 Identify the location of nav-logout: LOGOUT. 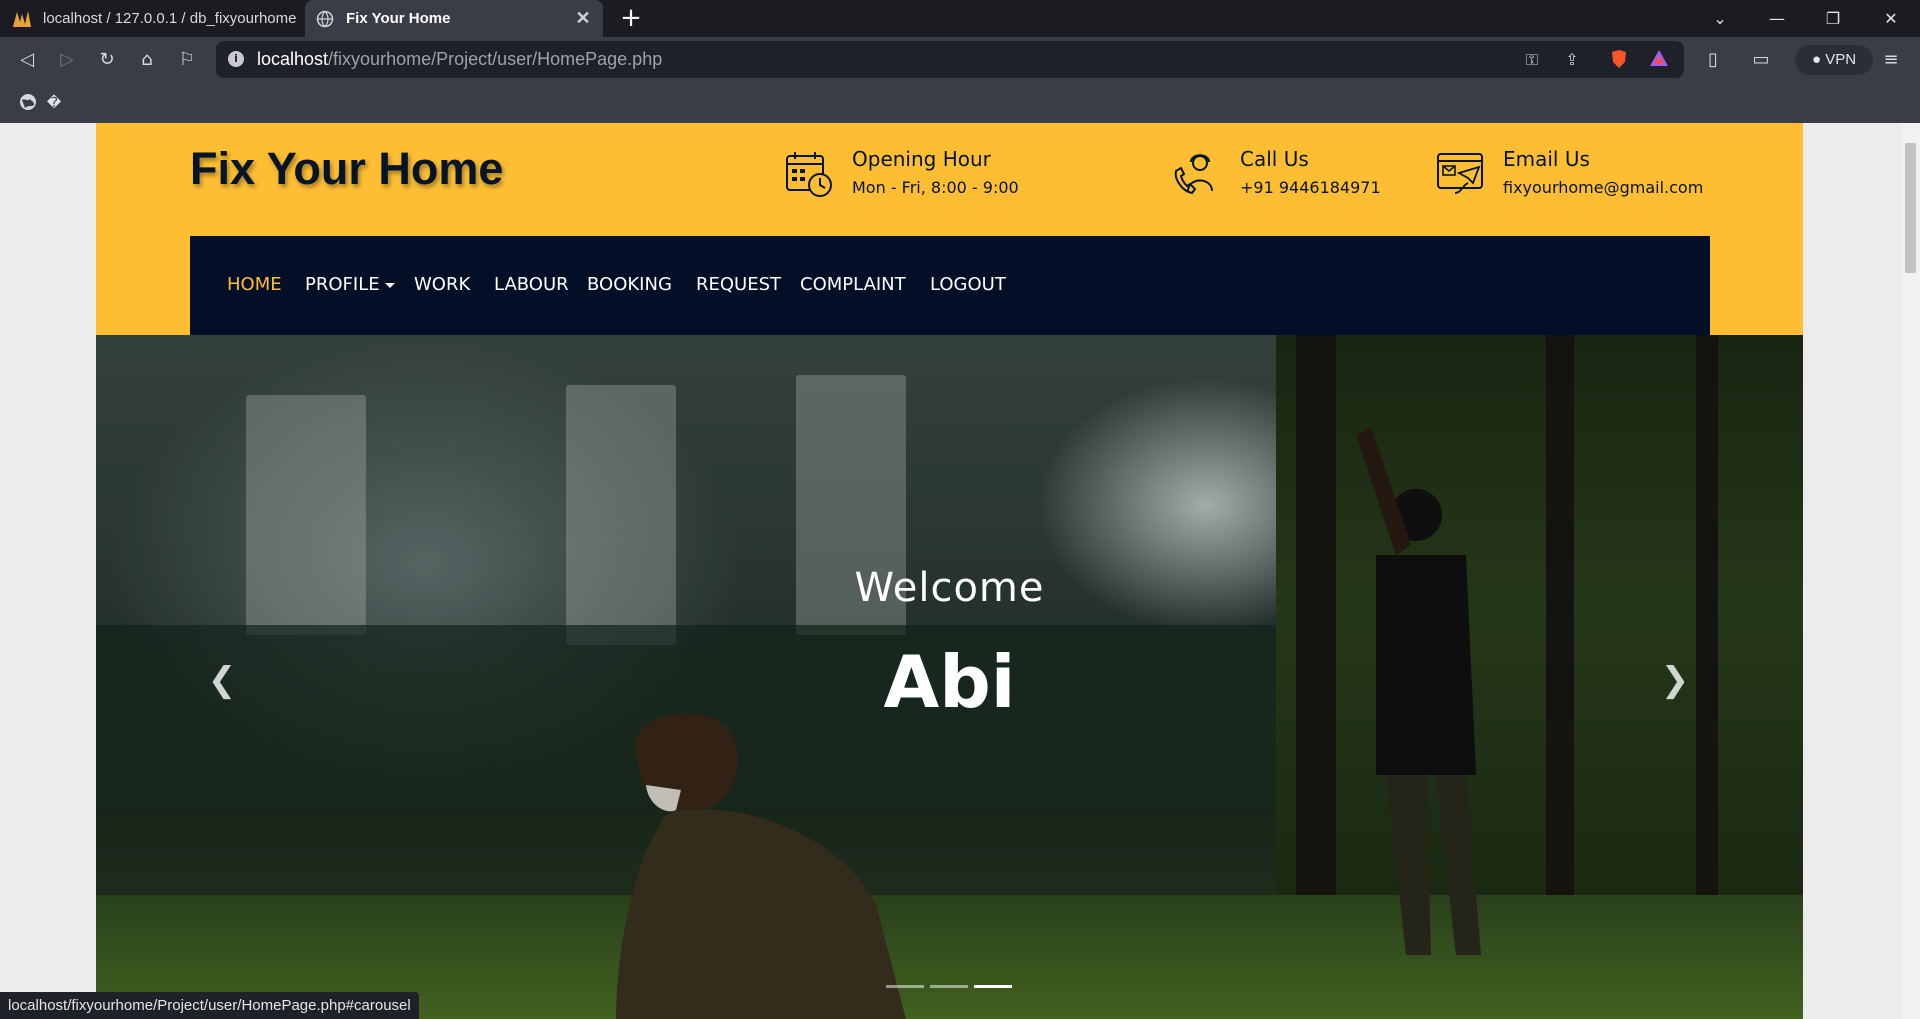
(968, 284).